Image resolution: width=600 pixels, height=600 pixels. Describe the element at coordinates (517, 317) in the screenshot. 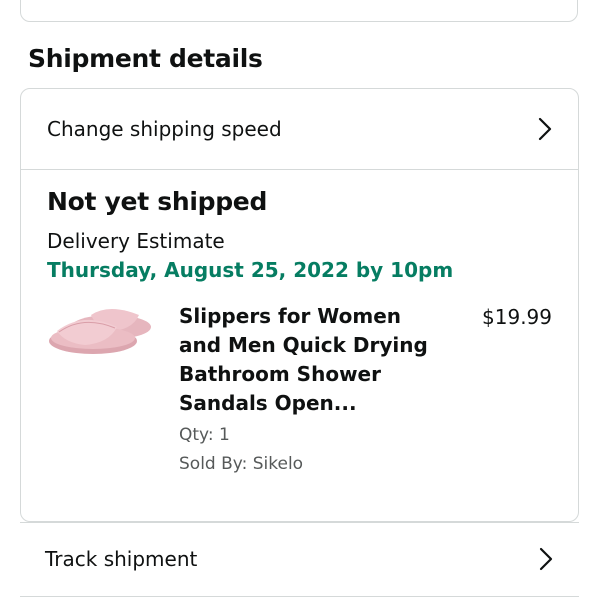

I see `product-price: $19.99` at that location.